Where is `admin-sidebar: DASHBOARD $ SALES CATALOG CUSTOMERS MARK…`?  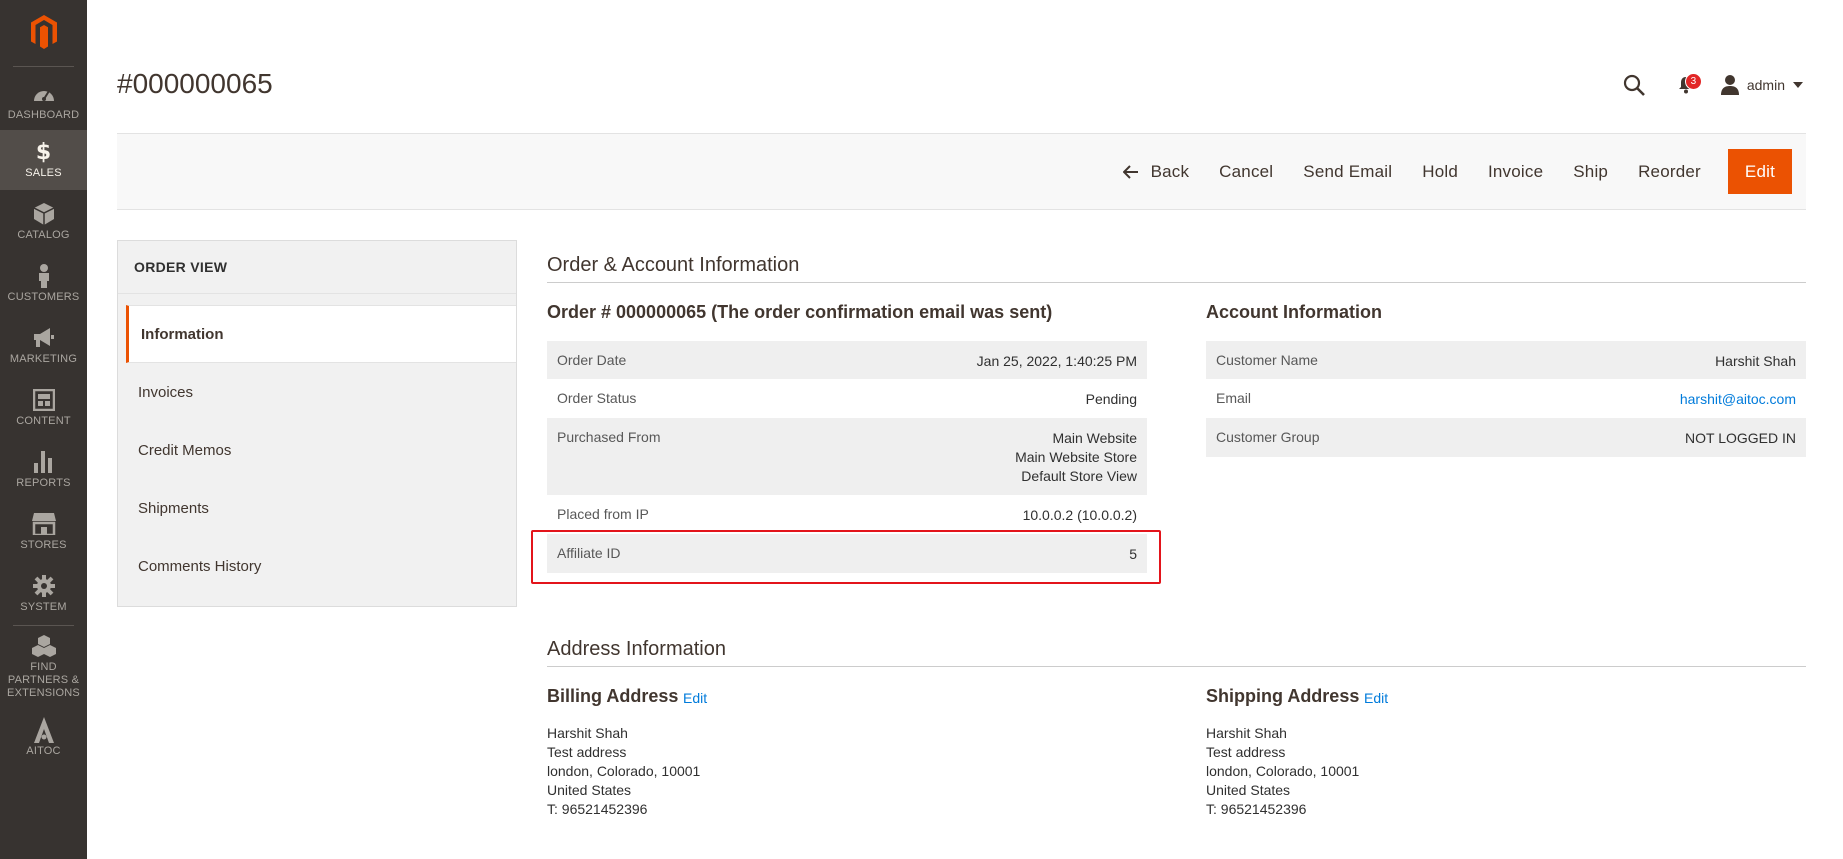 admin-sidebar: DASHBOARD $ SALES CATALOG CUSTOMERS MARK… is located at coordinates (43, 429).